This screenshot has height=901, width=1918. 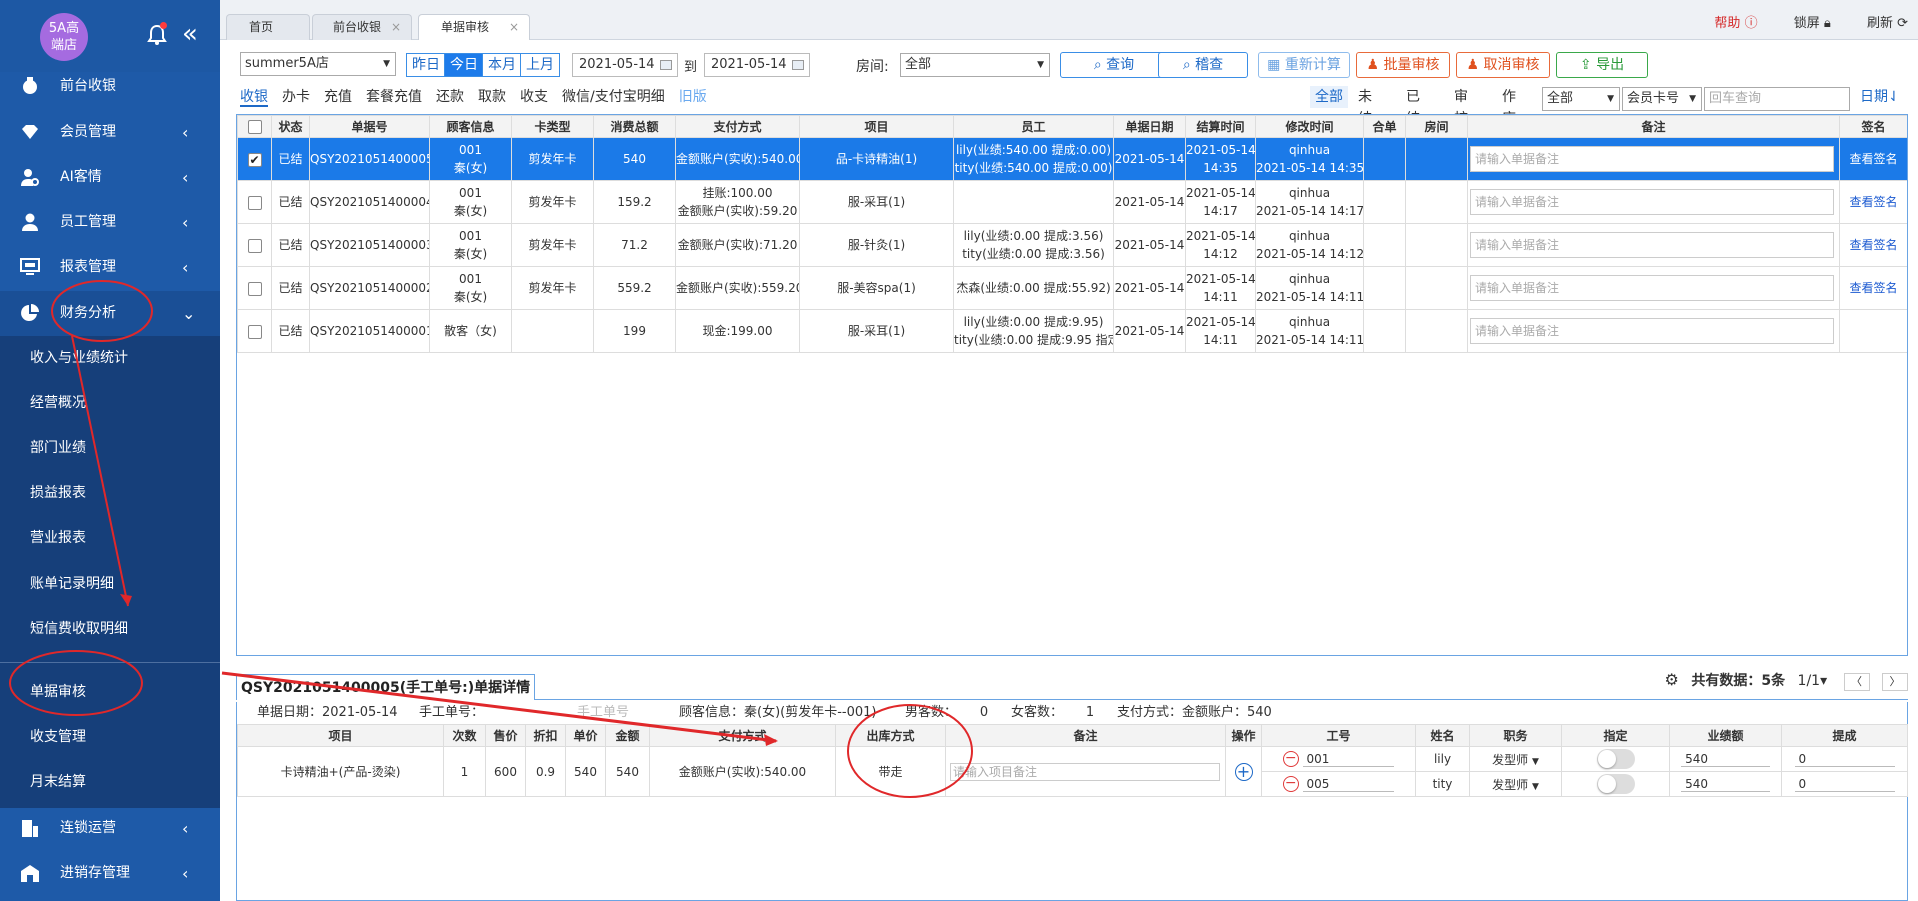 What do you see at coordinates (1856, 682) in the screenshot?
I see `prev-page-button: 〈` at bounding box center [1856, 682].